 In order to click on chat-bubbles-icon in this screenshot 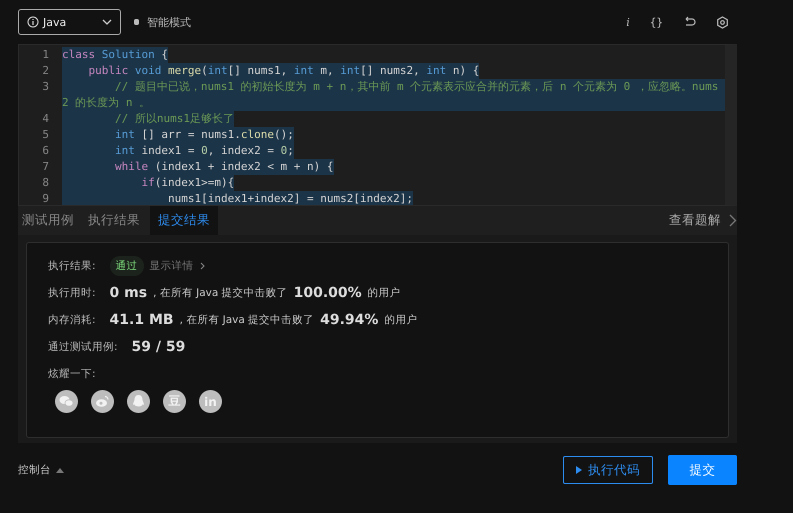, I will do `click(66, 401)`.